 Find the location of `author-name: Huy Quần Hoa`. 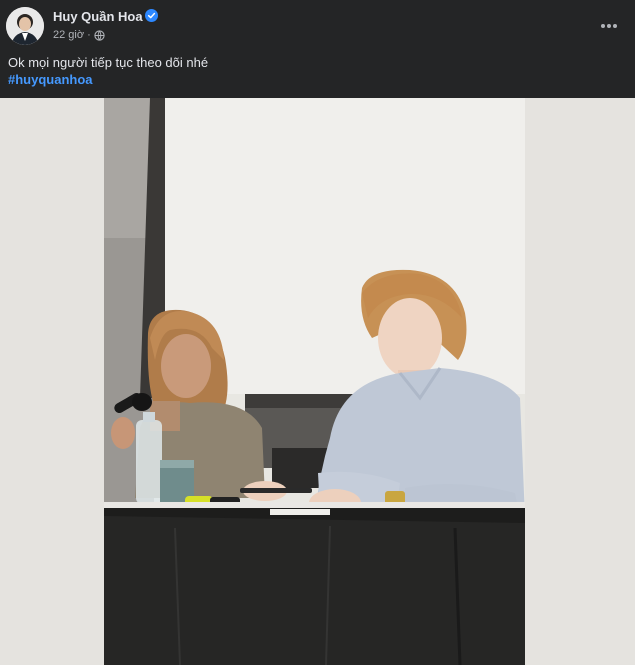

author-name: Huy Quần Hoa is located at coordinates (98, 16).